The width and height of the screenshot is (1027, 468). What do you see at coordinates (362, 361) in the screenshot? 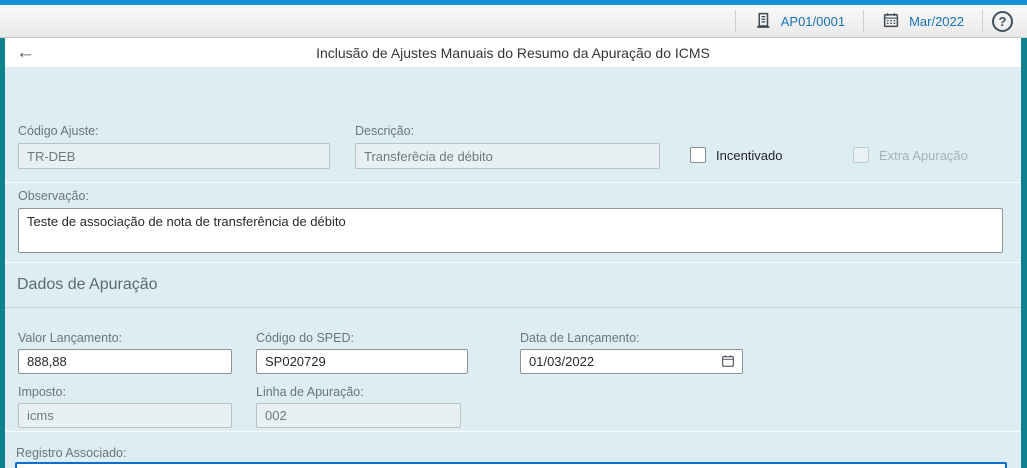
I see `codigo-sped-input` at bounding box center [362, 361].